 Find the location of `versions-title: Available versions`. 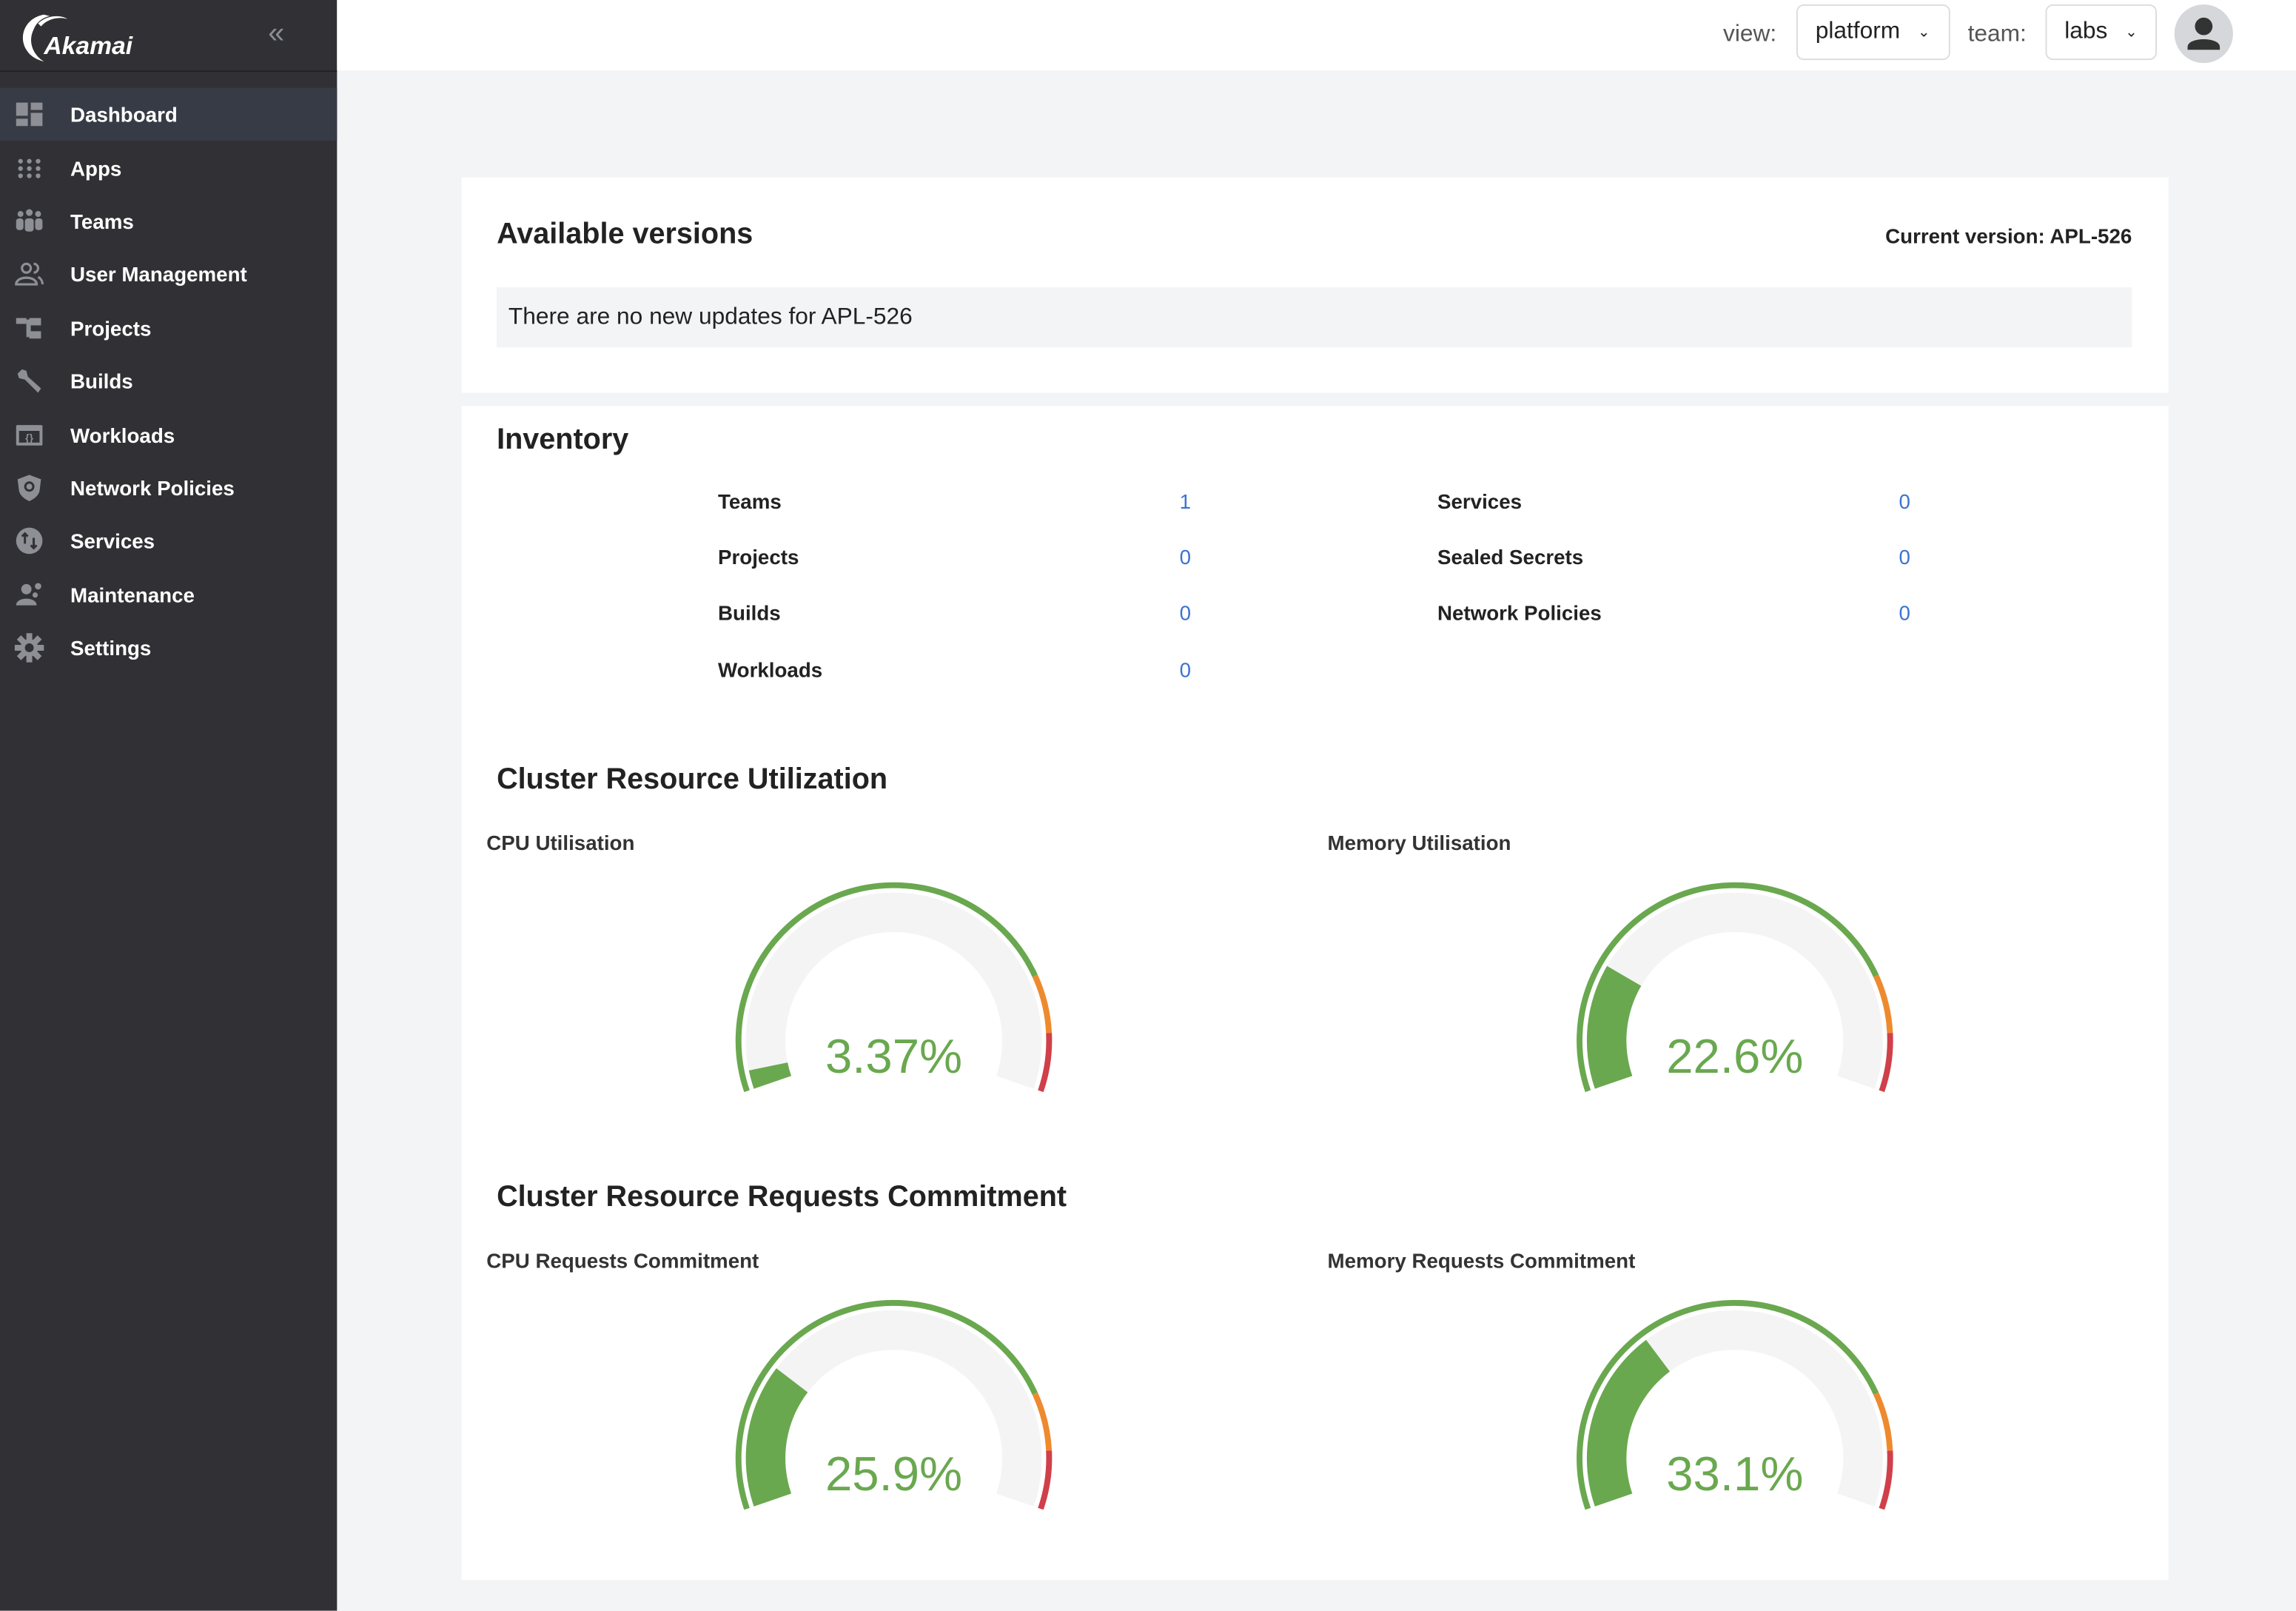

versions-title: Available versions is located at coordinates (625, 234).